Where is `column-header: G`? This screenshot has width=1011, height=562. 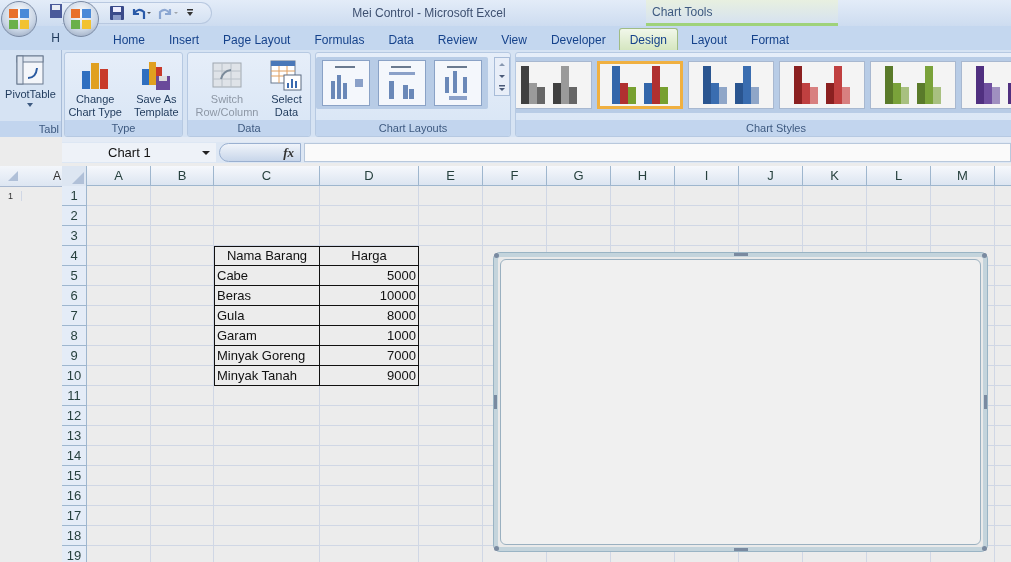
column-header: G is located at coordinates (579, 176).